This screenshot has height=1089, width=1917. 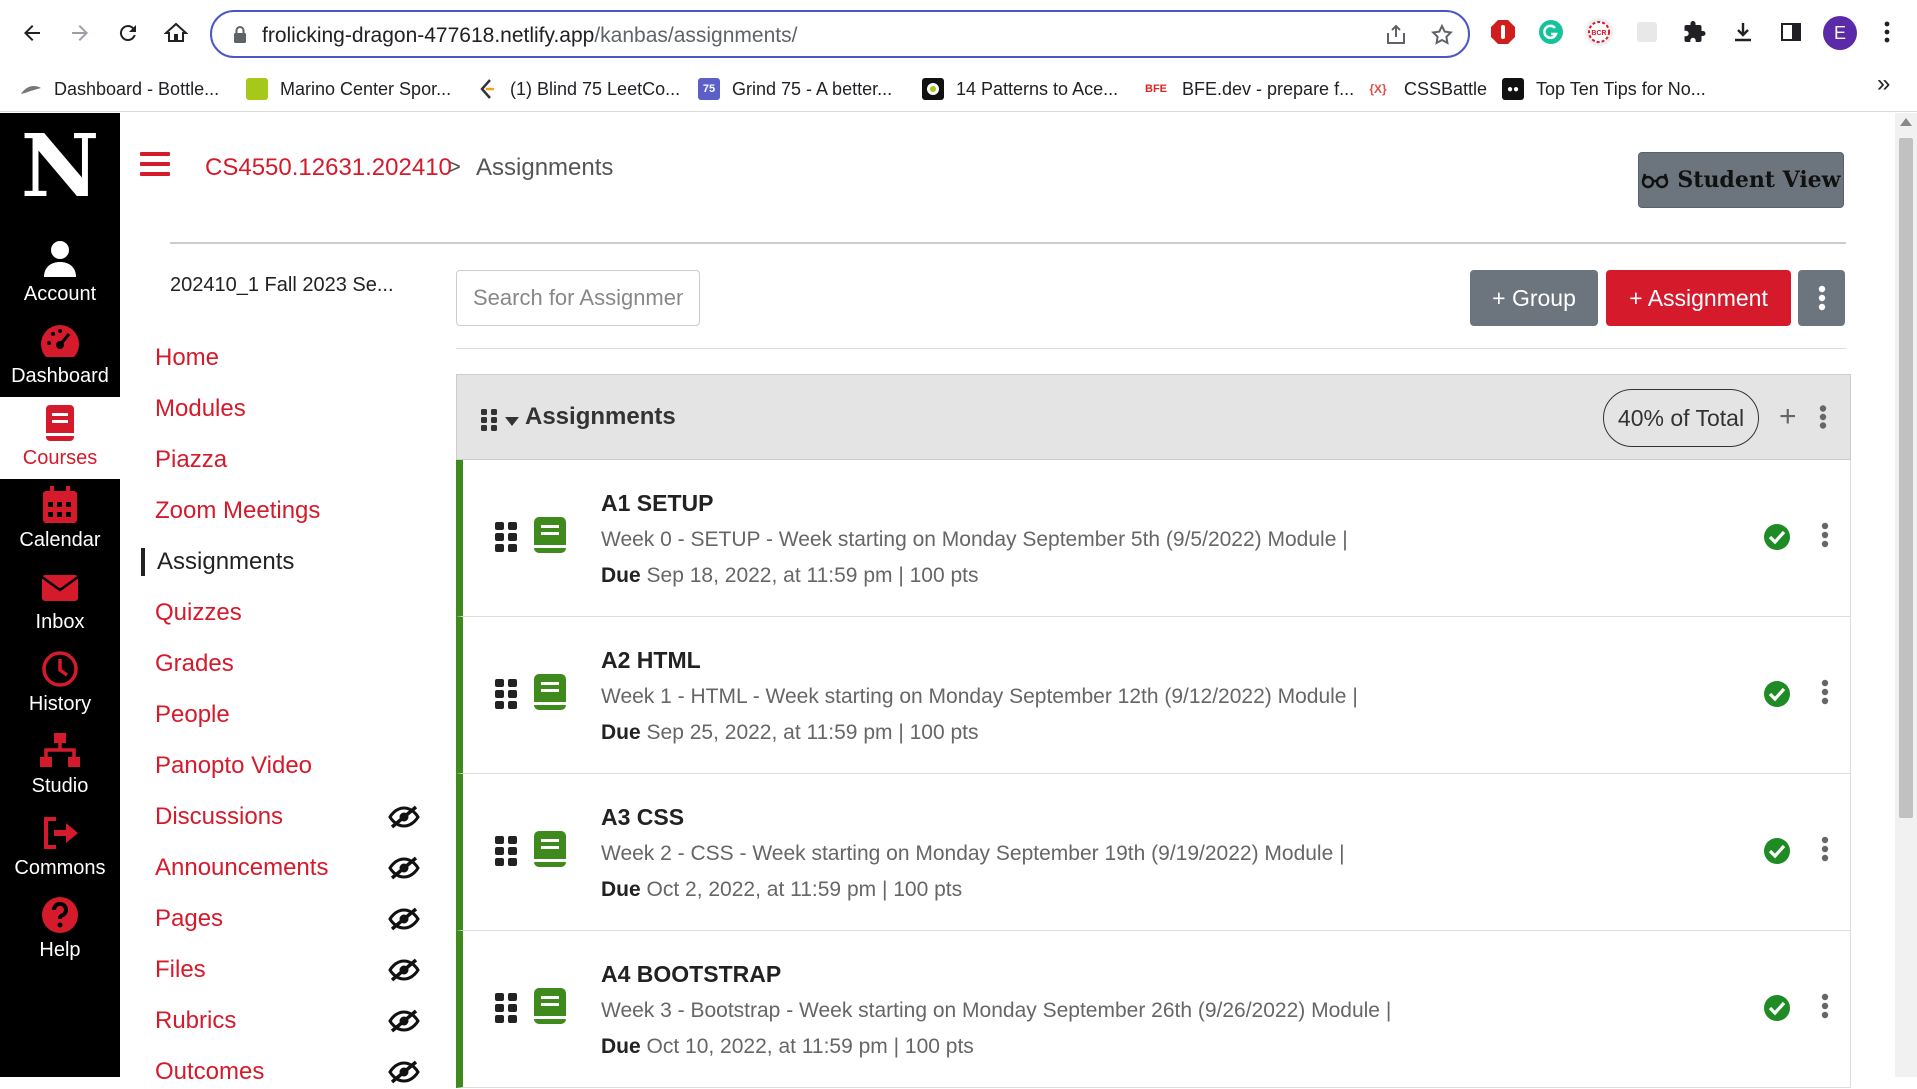 What do you see at coordinates (189, 919) in the screenshot?
I see `course-nav-item: Pages` at bounding box center [189, 919].